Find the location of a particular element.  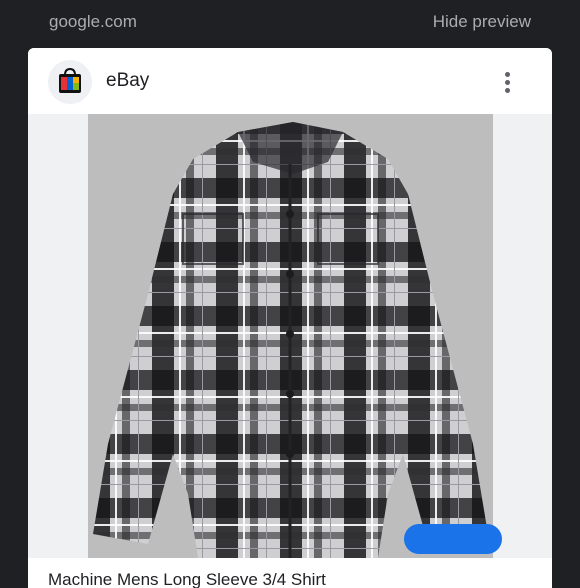

hide-preview-button: Hide preview is located at coordinates (482, 22).